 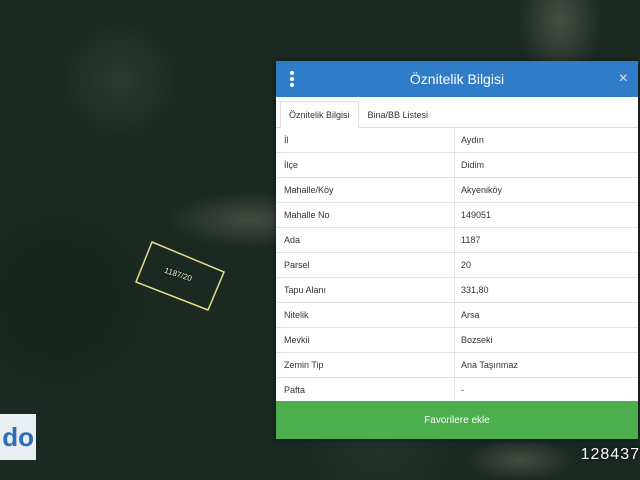 I want to click on table-row: Parsel 20, so click(x=457, y=265).